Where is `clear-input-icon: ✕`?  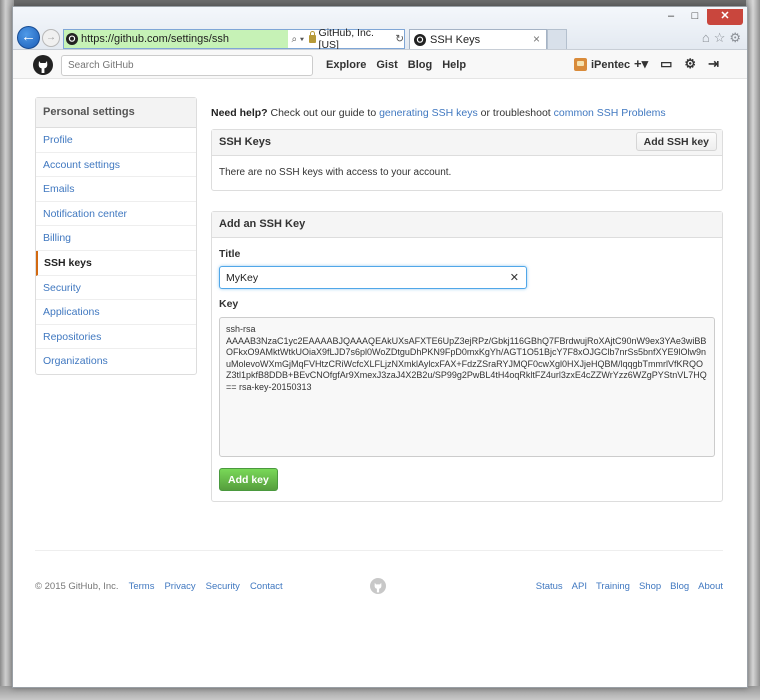
clear-input-icon: ✕ is located at coordinates (514, 277).